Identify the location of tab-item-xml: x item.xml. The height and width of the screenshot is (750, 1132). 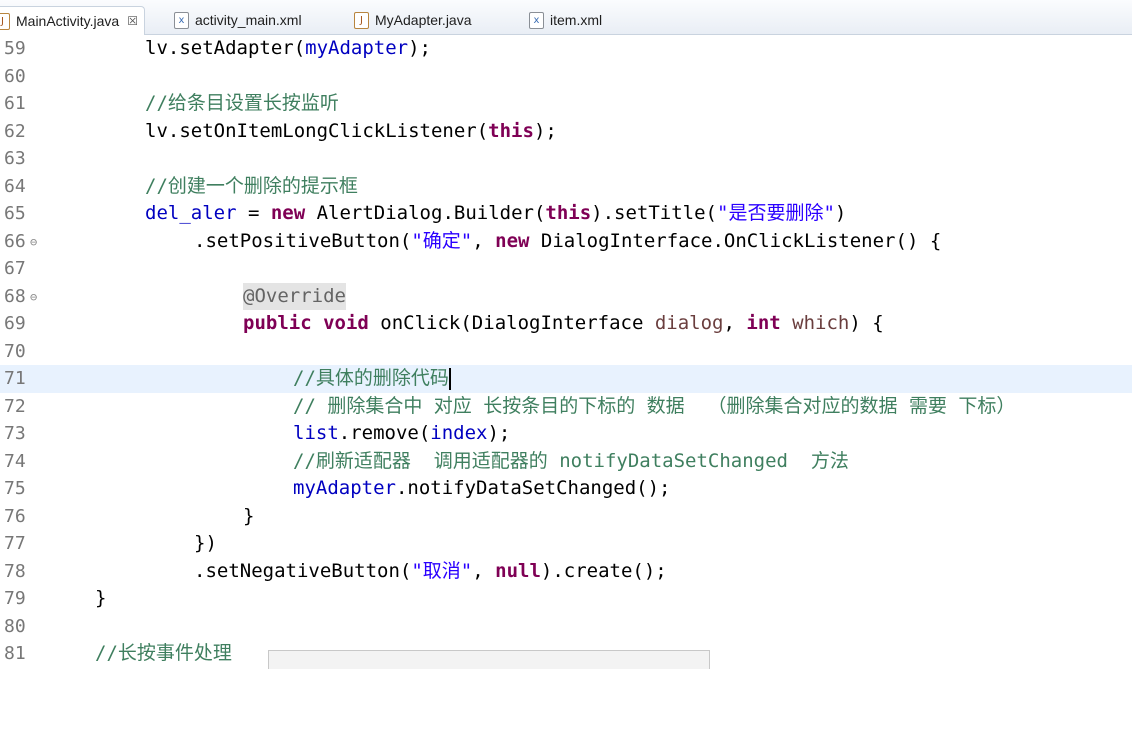
(565, 20).